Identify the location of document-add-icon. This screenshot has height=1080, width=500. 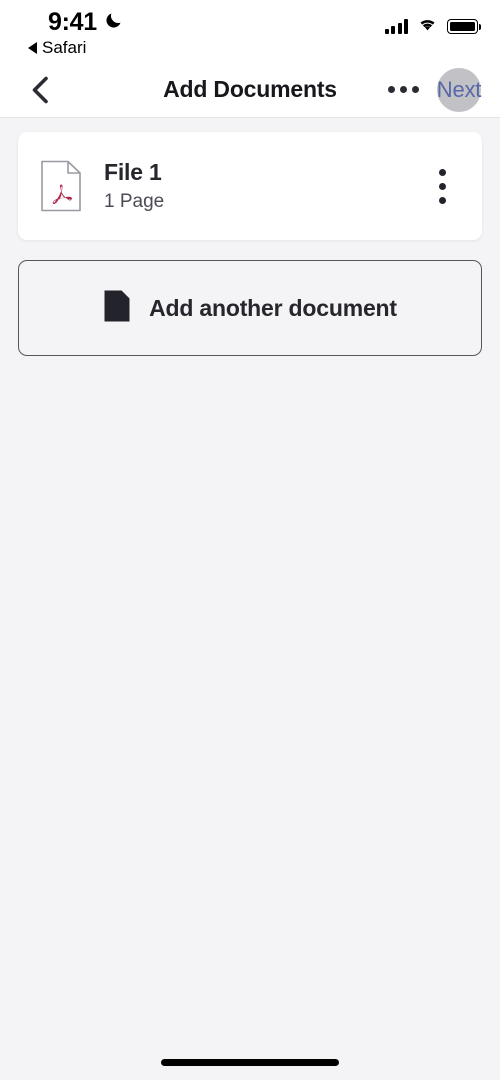
(117, 308).